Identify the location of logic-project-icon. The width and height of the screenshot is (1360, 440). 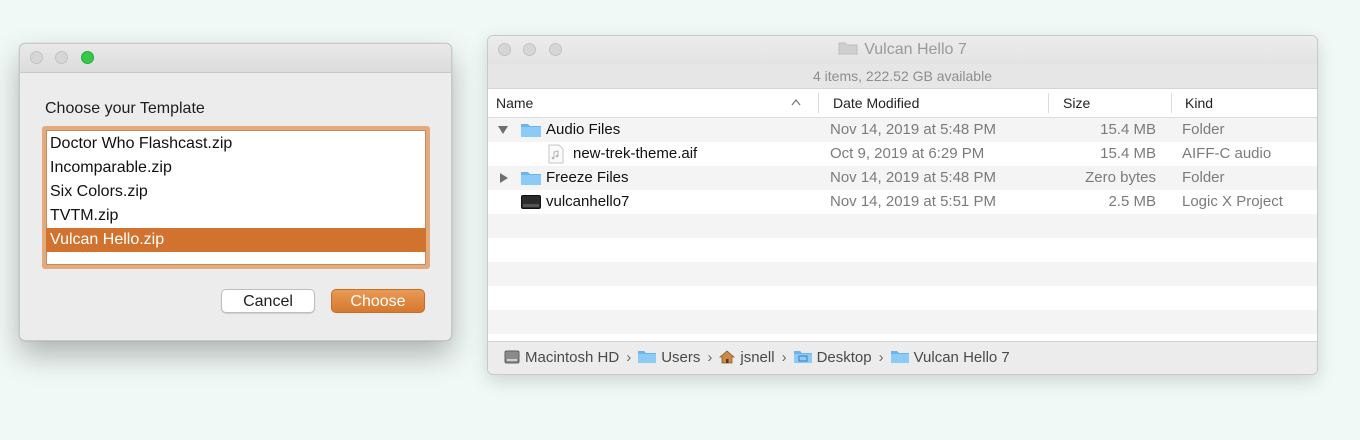
(531, 202).